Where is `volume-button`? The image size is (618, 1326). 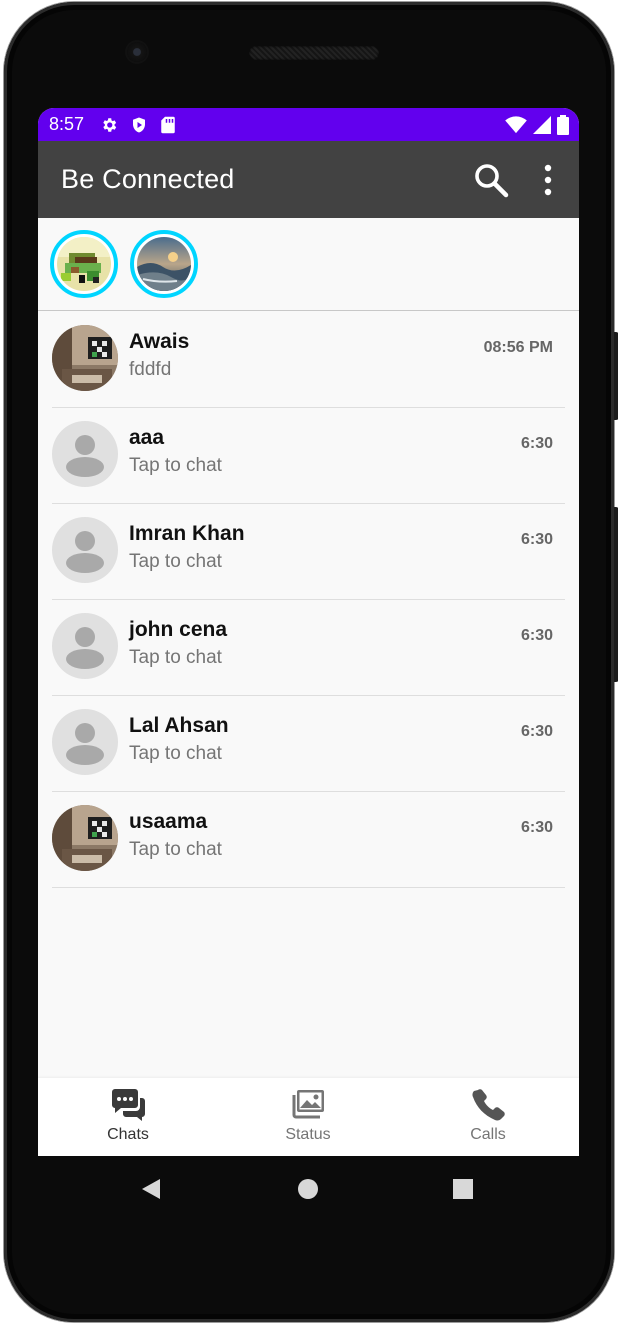 volume-button is located at coordinates (616, 376).